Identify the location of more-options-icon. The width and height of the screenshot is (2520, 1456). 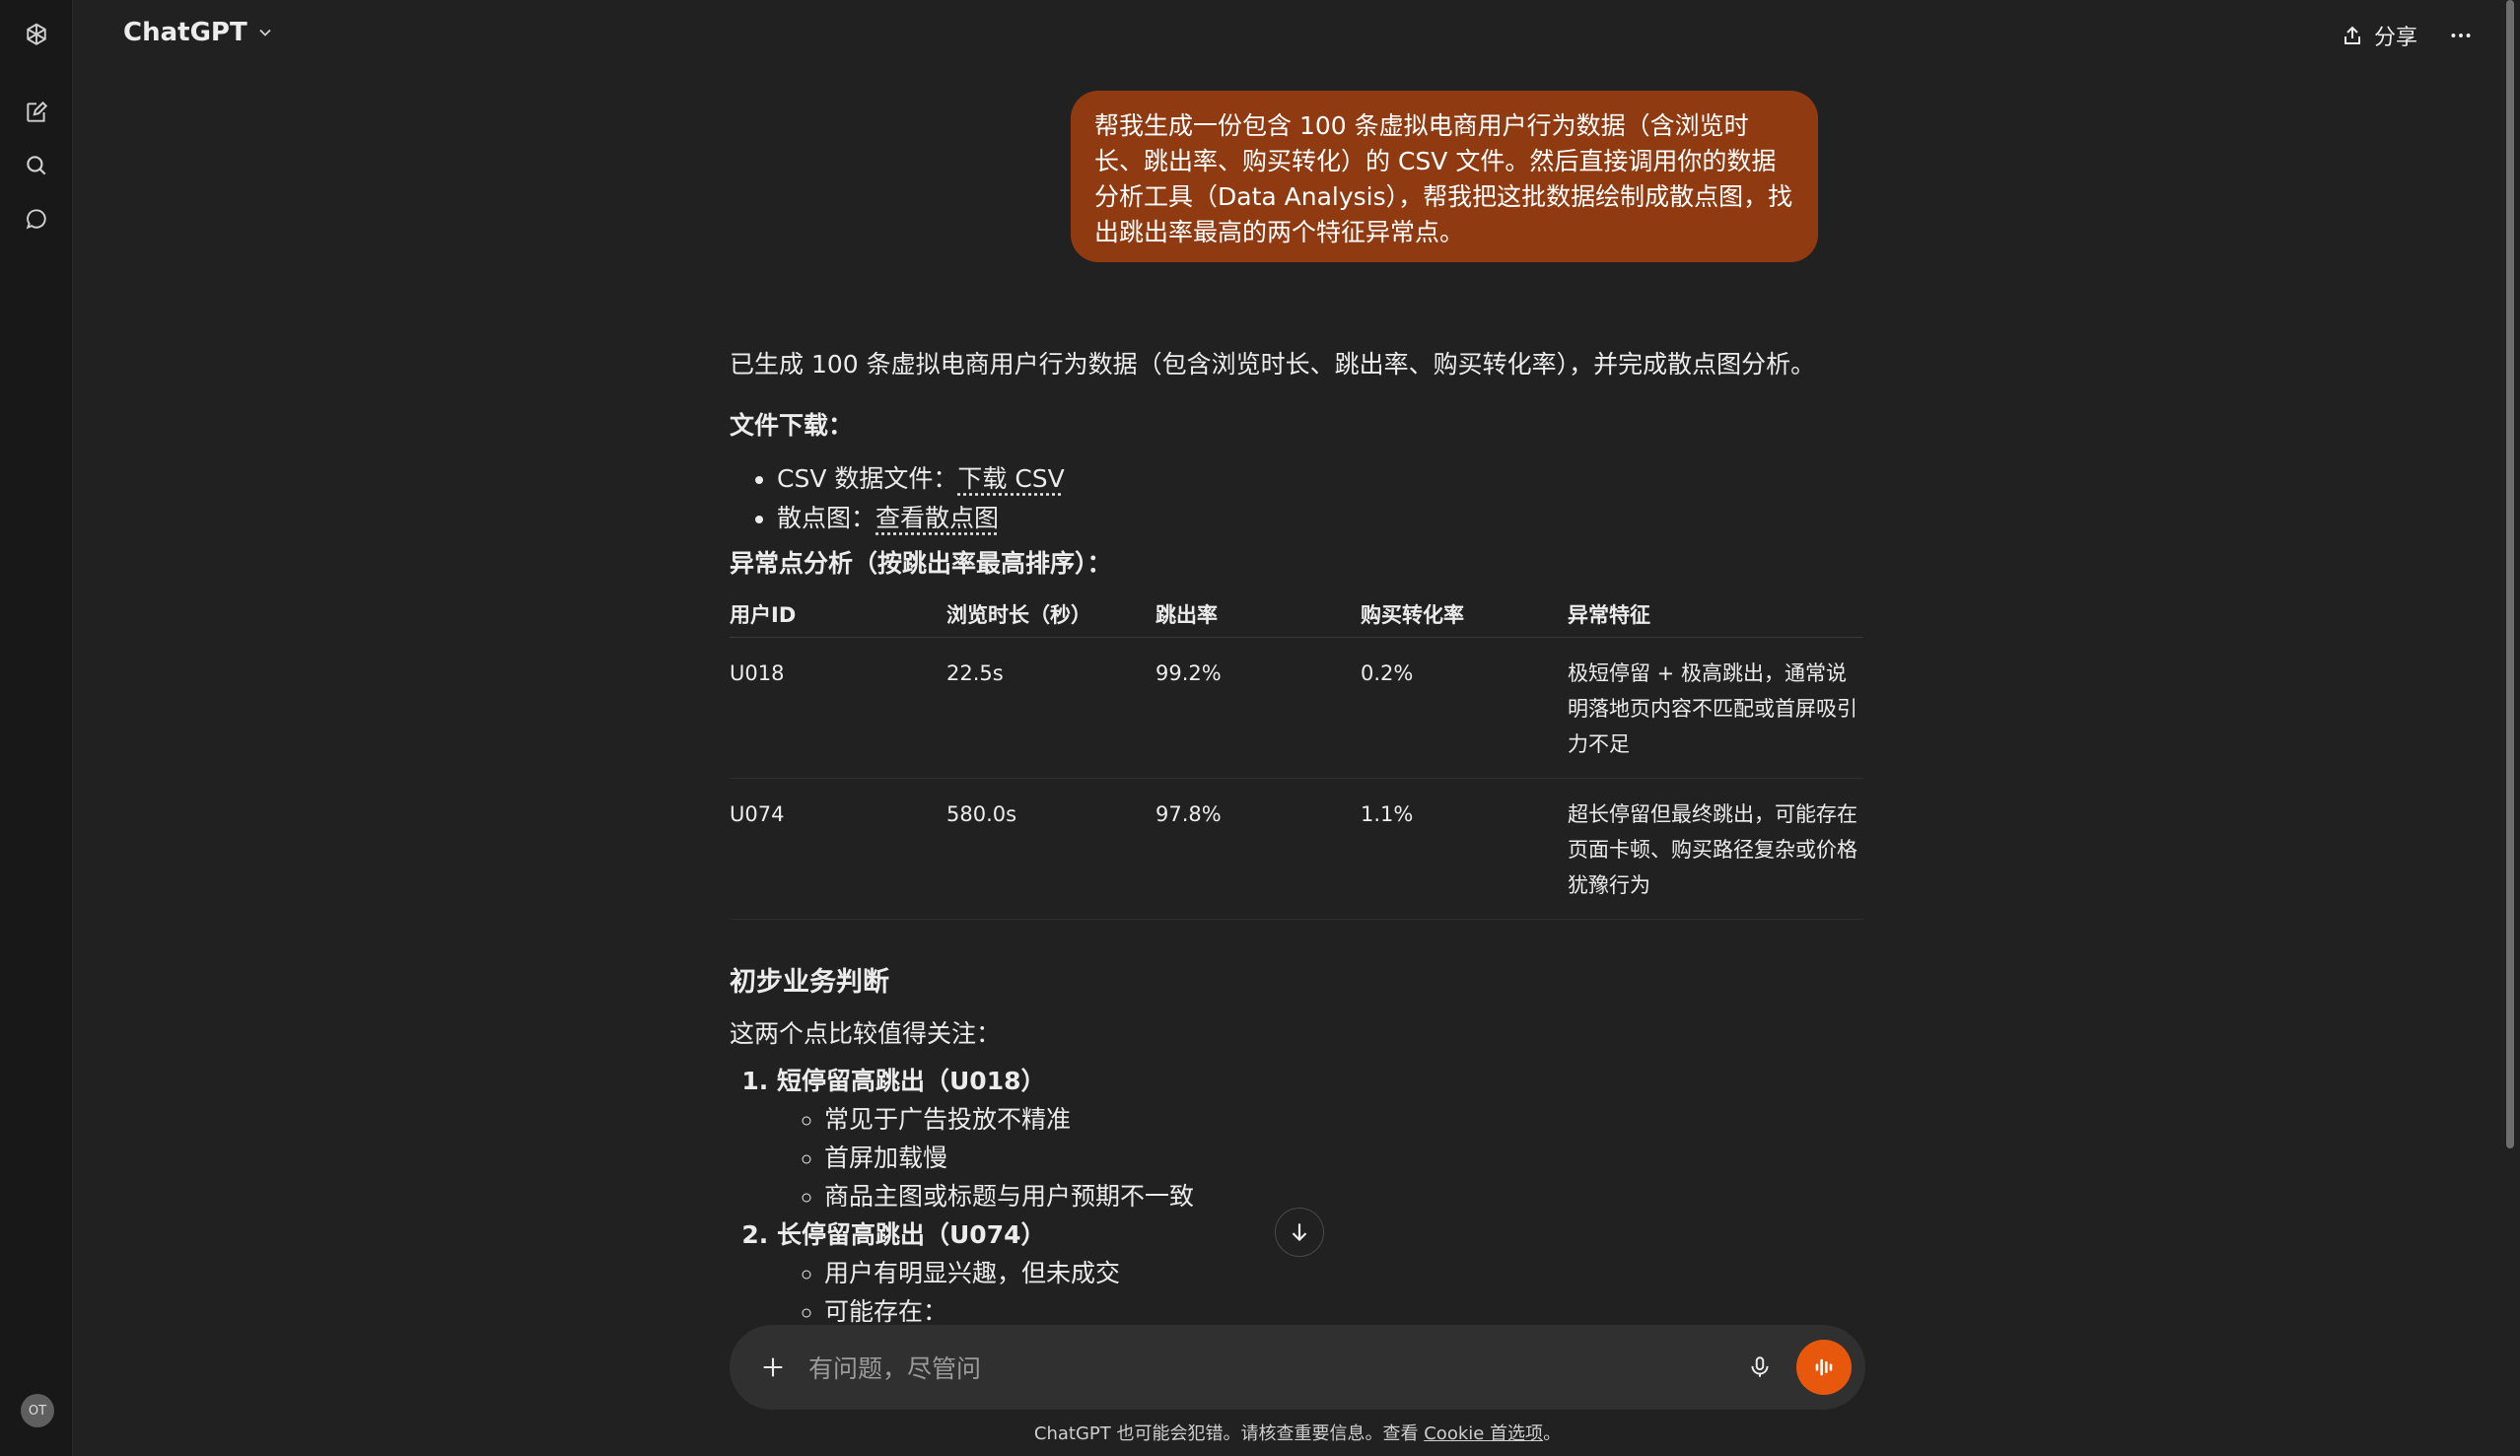
(2461, 35).